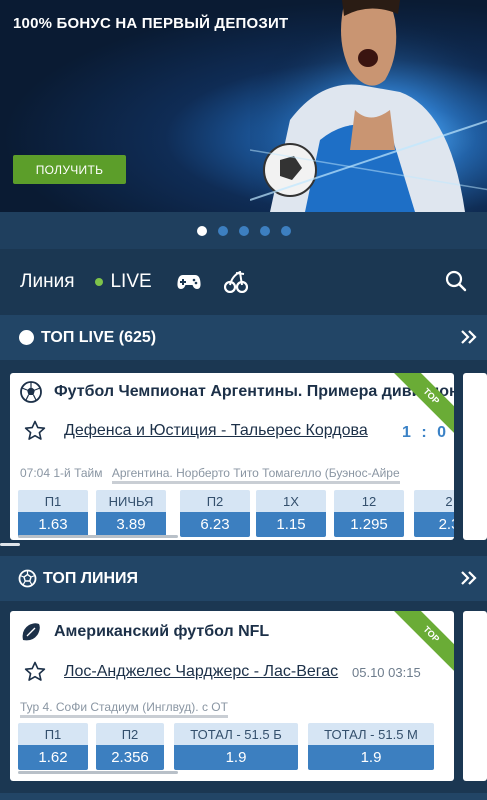  What do you see at coordinates (99, 337) in the screenshot?
I see `top-live-title: ТОП LIVE (625)` at bounding box center [99, 337].